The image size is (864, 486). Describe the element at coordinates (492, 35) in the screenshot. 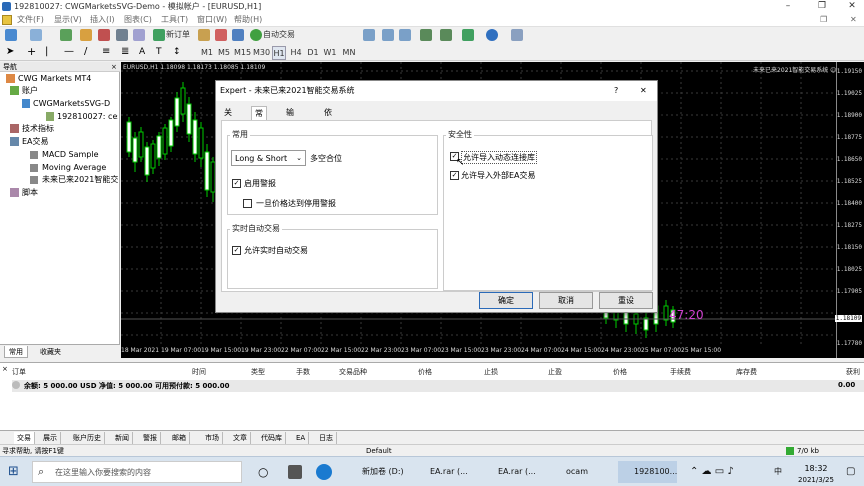

I see `periods-icon` at that location.